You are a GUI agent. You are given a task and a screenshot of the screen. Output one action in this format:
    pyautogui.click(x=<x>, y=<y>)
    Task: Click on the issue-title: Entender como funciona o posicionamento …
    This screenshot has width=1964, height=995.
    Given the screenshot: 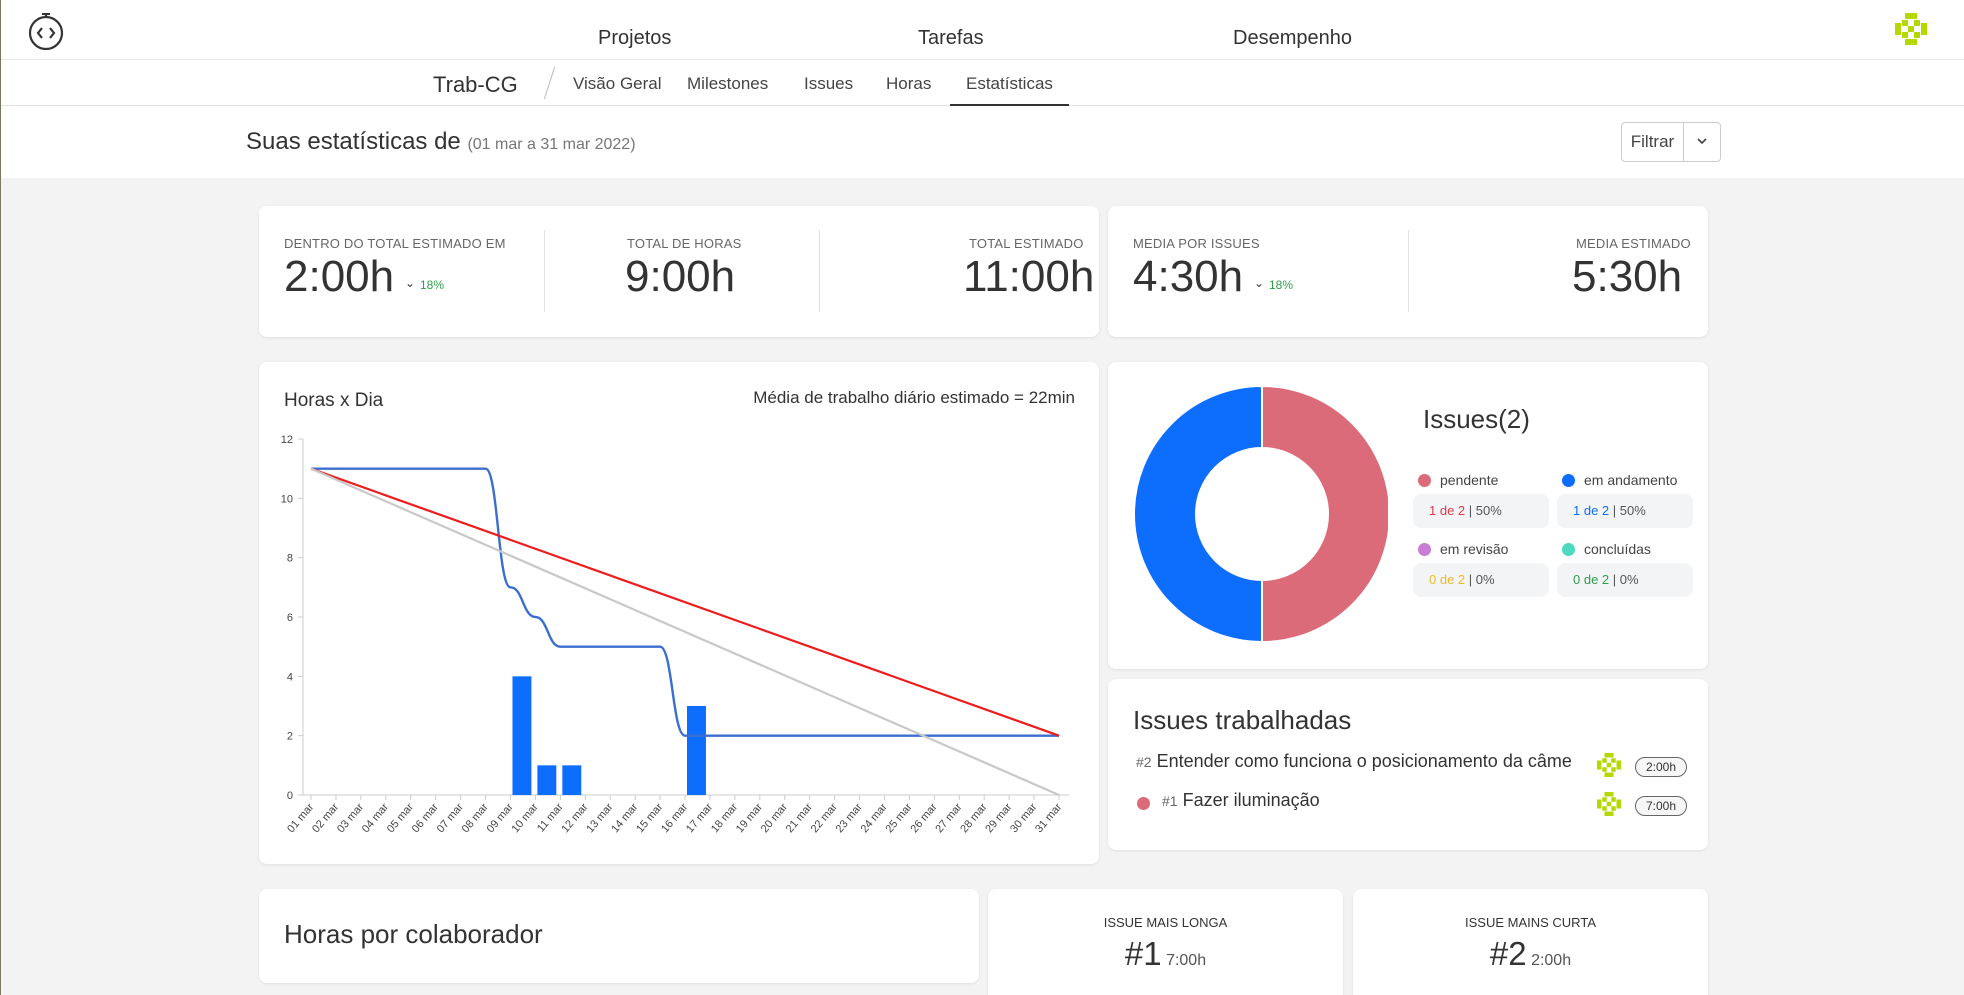 What is the action you would take?
    pyautogui.click(x=1364, y=761)
    